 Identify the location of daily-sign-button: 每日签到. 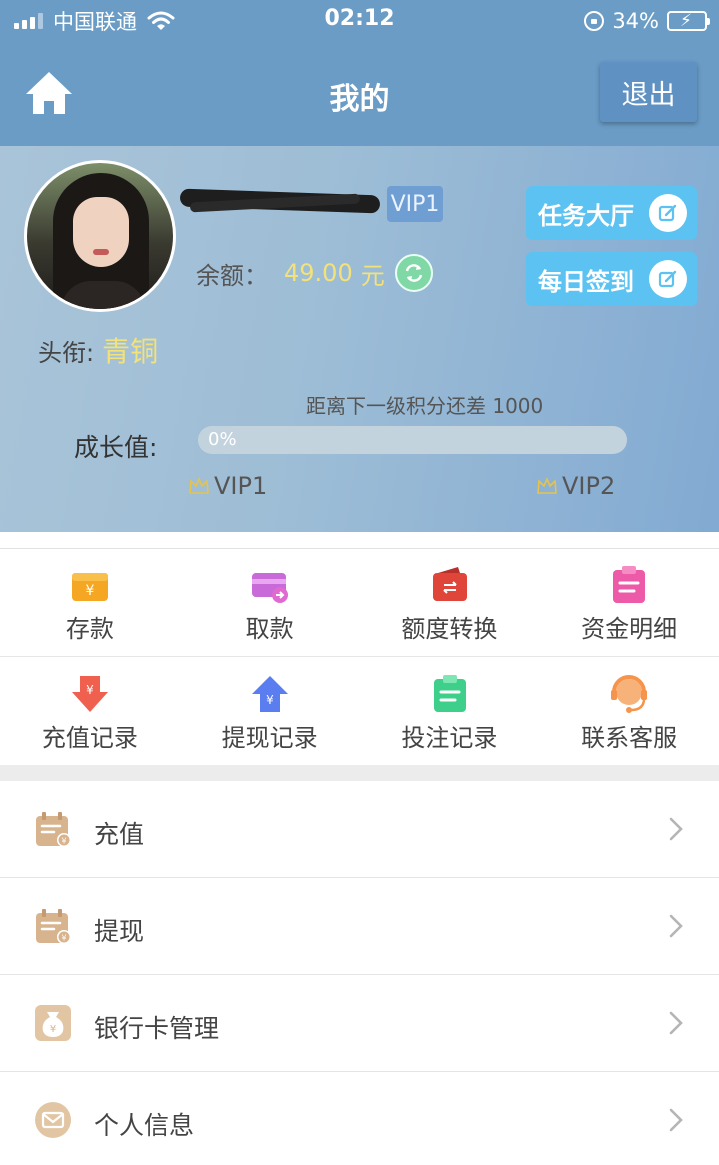
(611, 279).